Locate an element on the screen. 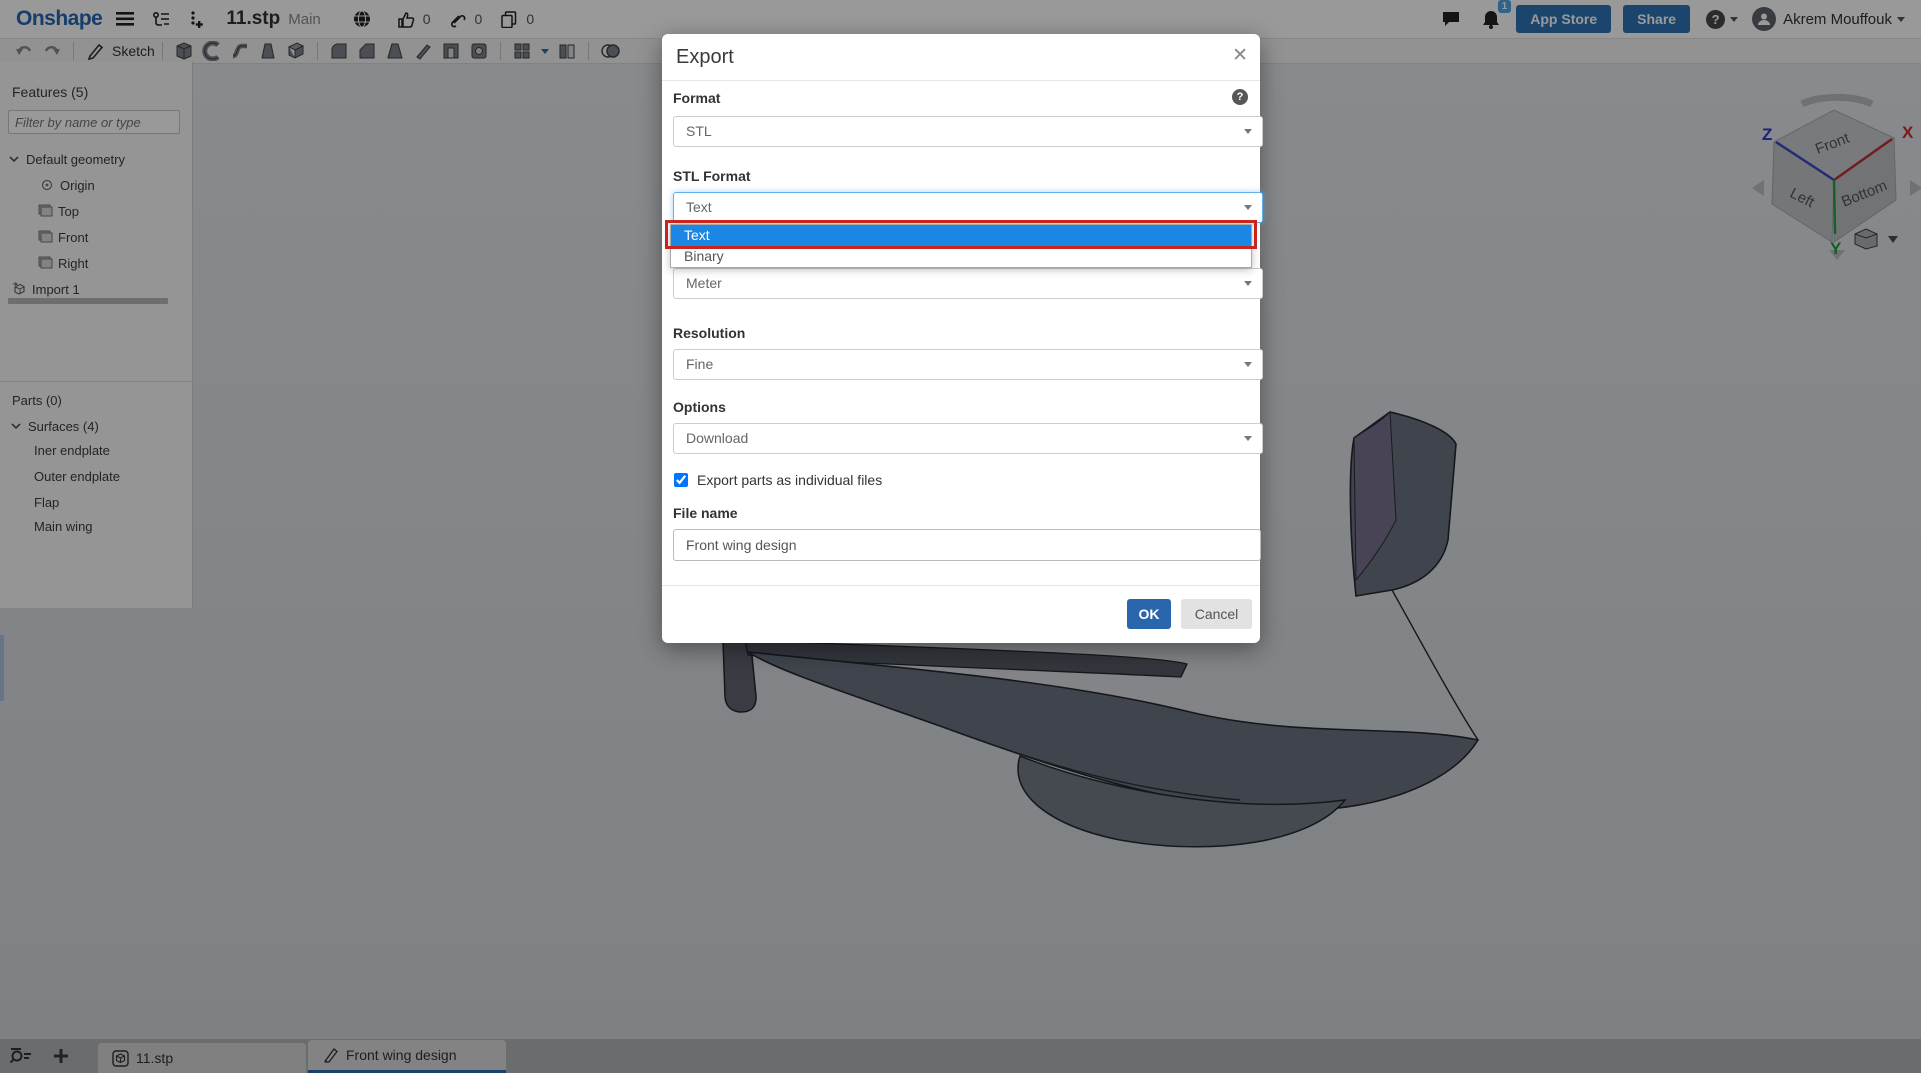 The width and height of the screenshot is (1921, 1073). stl-format-value: Text is located at coordinates (699, 207).